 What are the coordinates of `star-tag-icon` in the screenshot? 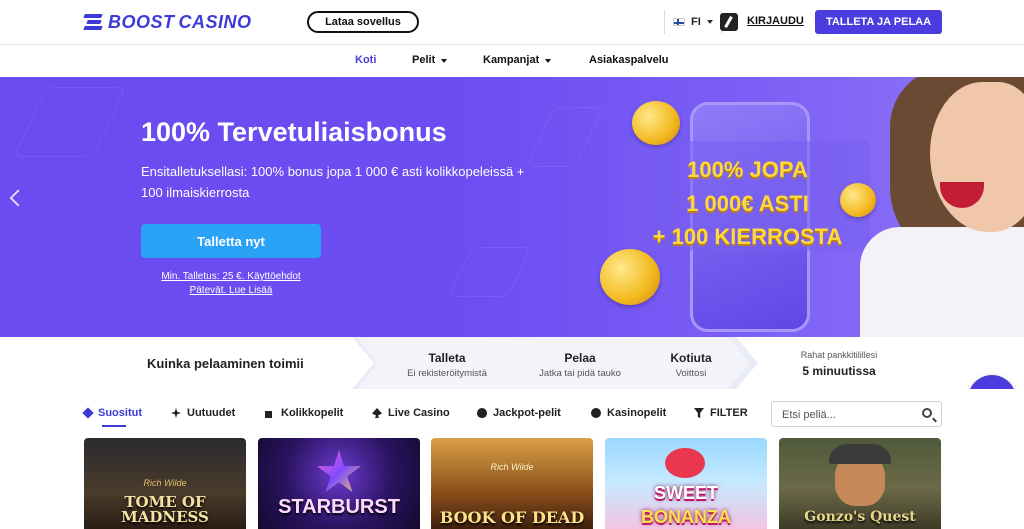 It's located at (88, 413).